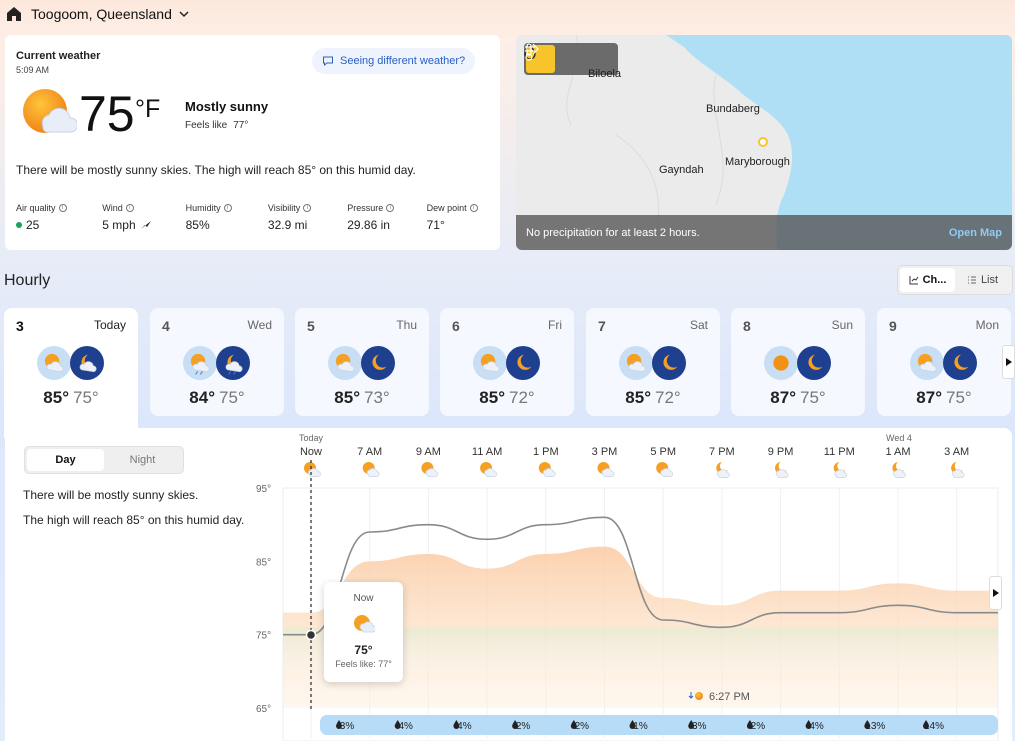  What do you see at coordinates (605, 452) in the screenshot?
I see `x-tick-label: 3 PM` at bounding box center [605, 452].